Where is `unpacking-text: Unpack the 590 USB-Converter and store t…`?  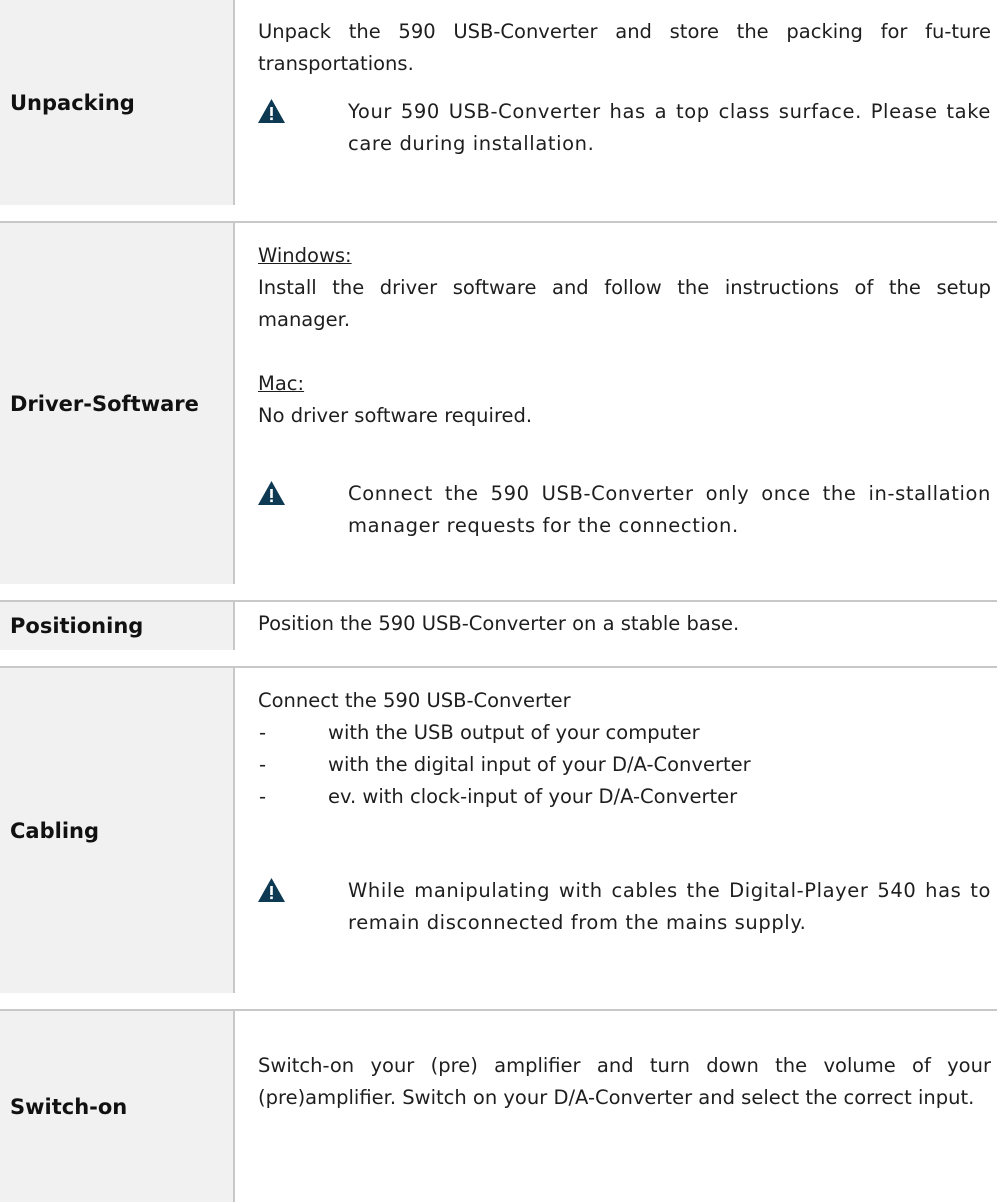
unpacking-text: Unpack the 590 USB-Converter and store t… is located at coordinates (624, 47).